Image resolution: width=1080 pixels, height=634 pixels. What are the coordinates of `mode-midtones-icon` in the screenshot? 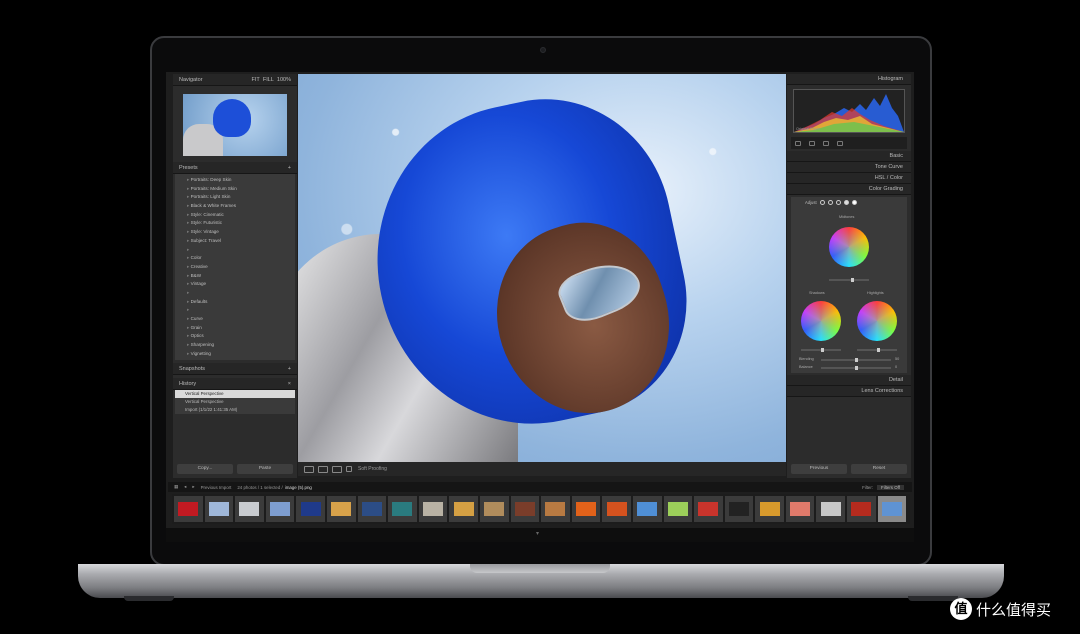 It's located at (838, 202).